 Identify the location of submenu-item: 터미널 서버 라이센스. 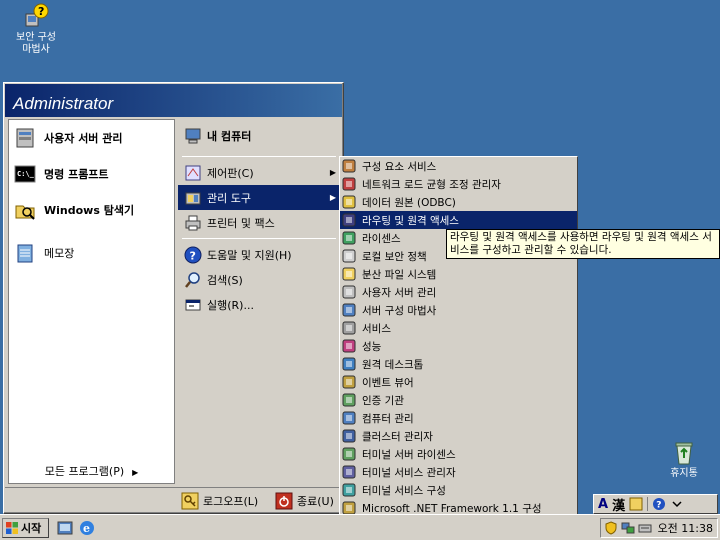
(458, 454).